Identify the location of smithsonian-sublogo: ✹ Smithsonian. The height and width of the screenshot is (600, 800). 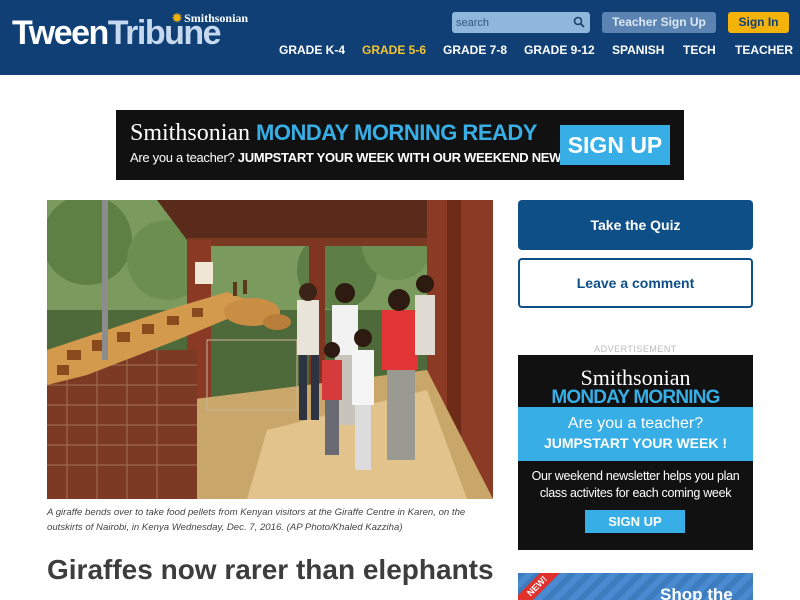
(210, 18).